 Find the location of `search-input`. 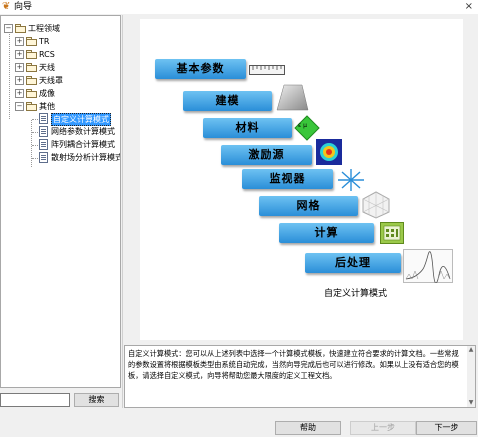

search-input is located at coordinates (35, 400).